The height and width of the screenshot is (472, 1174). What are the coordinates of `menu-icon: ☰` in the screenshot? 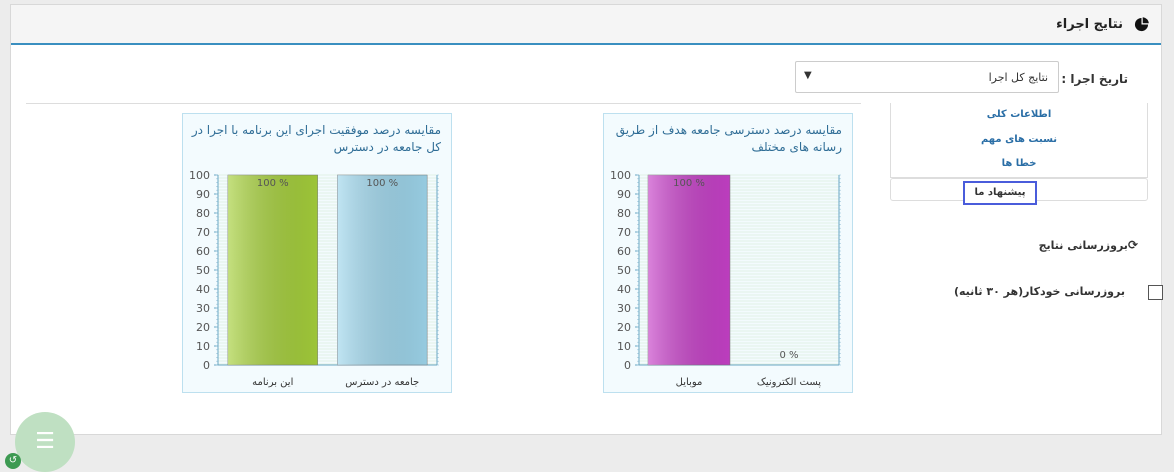 It's located at (45, 441).